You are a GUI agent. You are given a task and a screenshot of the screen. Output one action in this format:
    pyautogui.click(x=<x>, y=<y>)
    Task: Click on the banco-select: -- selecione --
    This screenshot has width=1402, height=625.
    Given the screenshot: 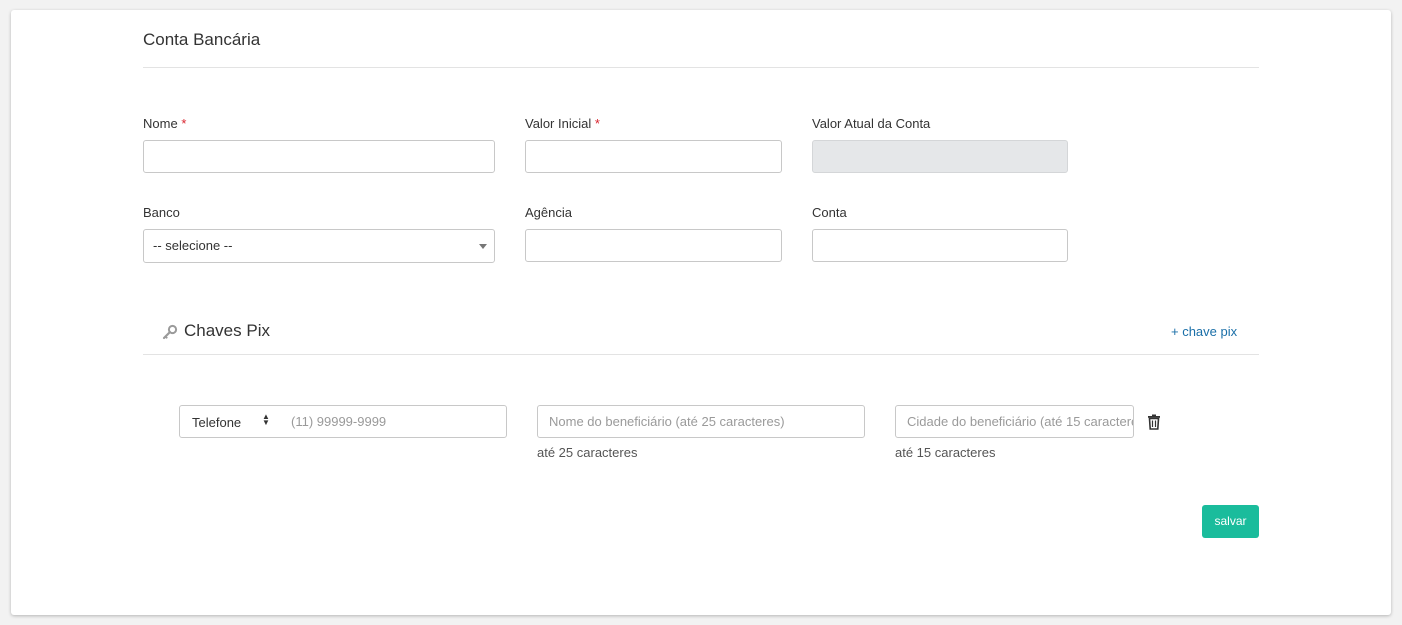 What is the action you would take?
    pyautogui.click(x=319, y=246)
    